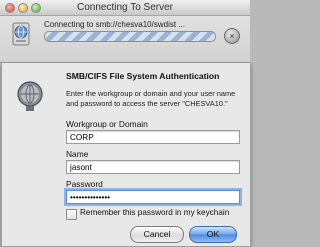  What do you see at coordinates (130, 36) in the screenshot?
I see `connection-progress-bar` at bounding box center [130, 36].